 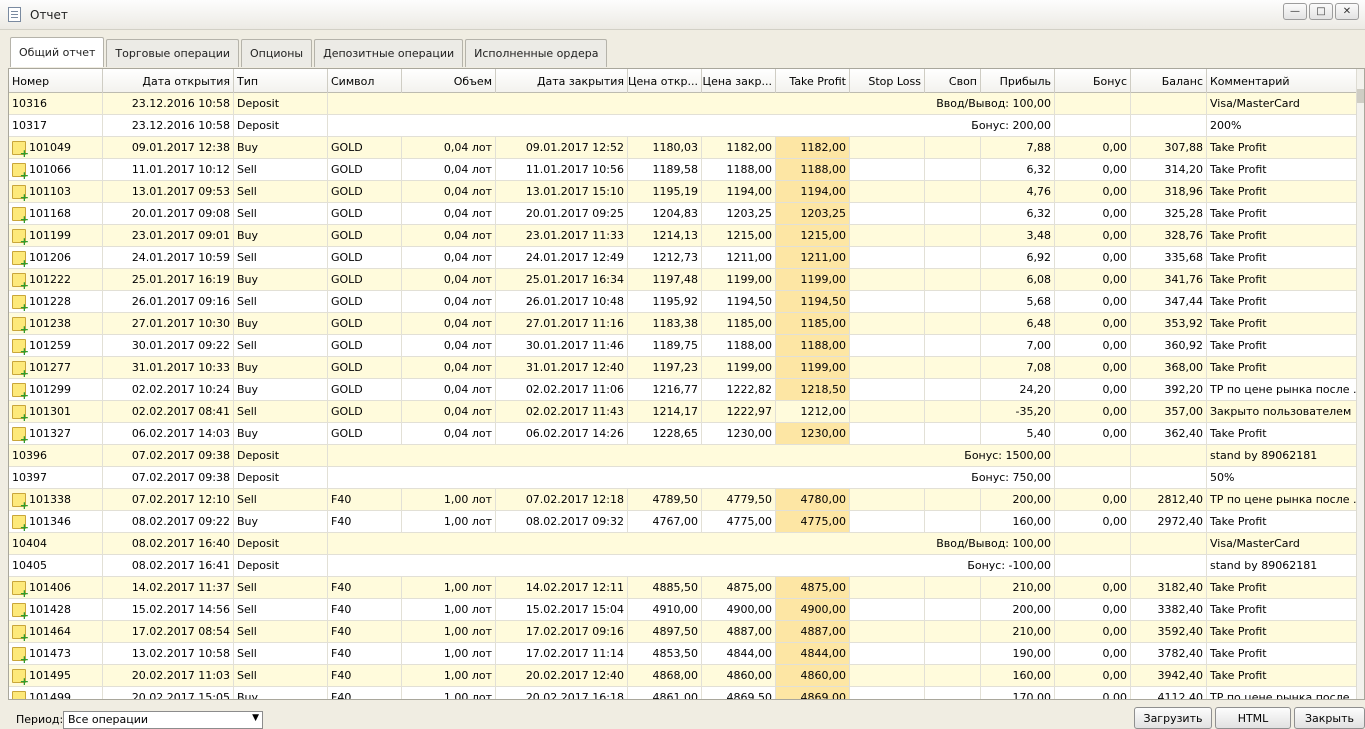 I want to click on cell-balance: 3782,40, so click(x=1169, y=653).